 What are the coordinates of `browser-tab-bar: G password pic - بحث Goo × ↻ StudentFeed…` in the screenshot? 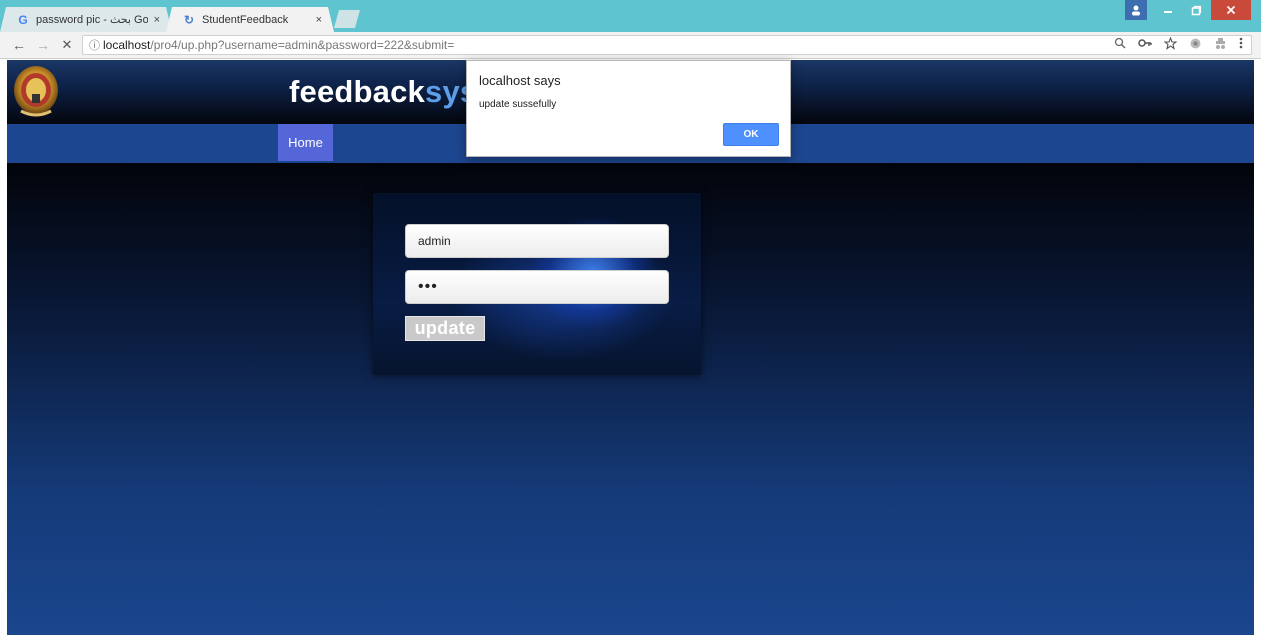 It's located at (630, 16).